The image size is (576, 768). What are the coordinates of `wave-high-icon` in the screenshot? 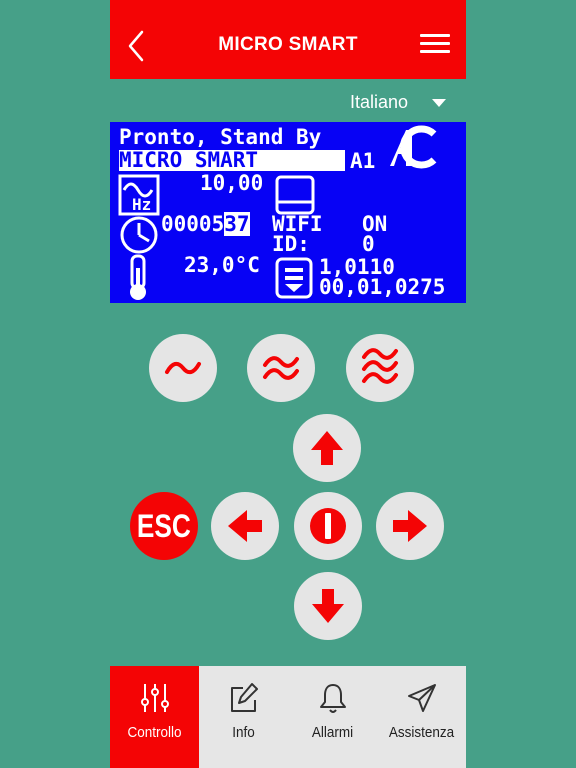 It's located at (380, 366).